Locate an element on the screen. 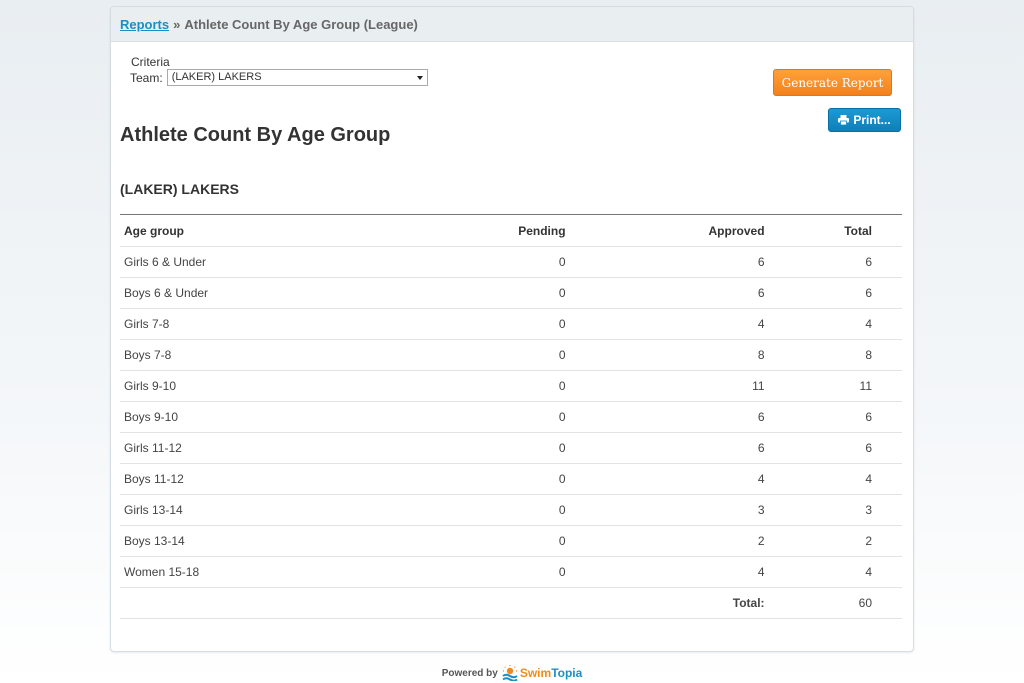 The image size is (1024, 683). column-header-total: Total is located at coordinates (858, 230).